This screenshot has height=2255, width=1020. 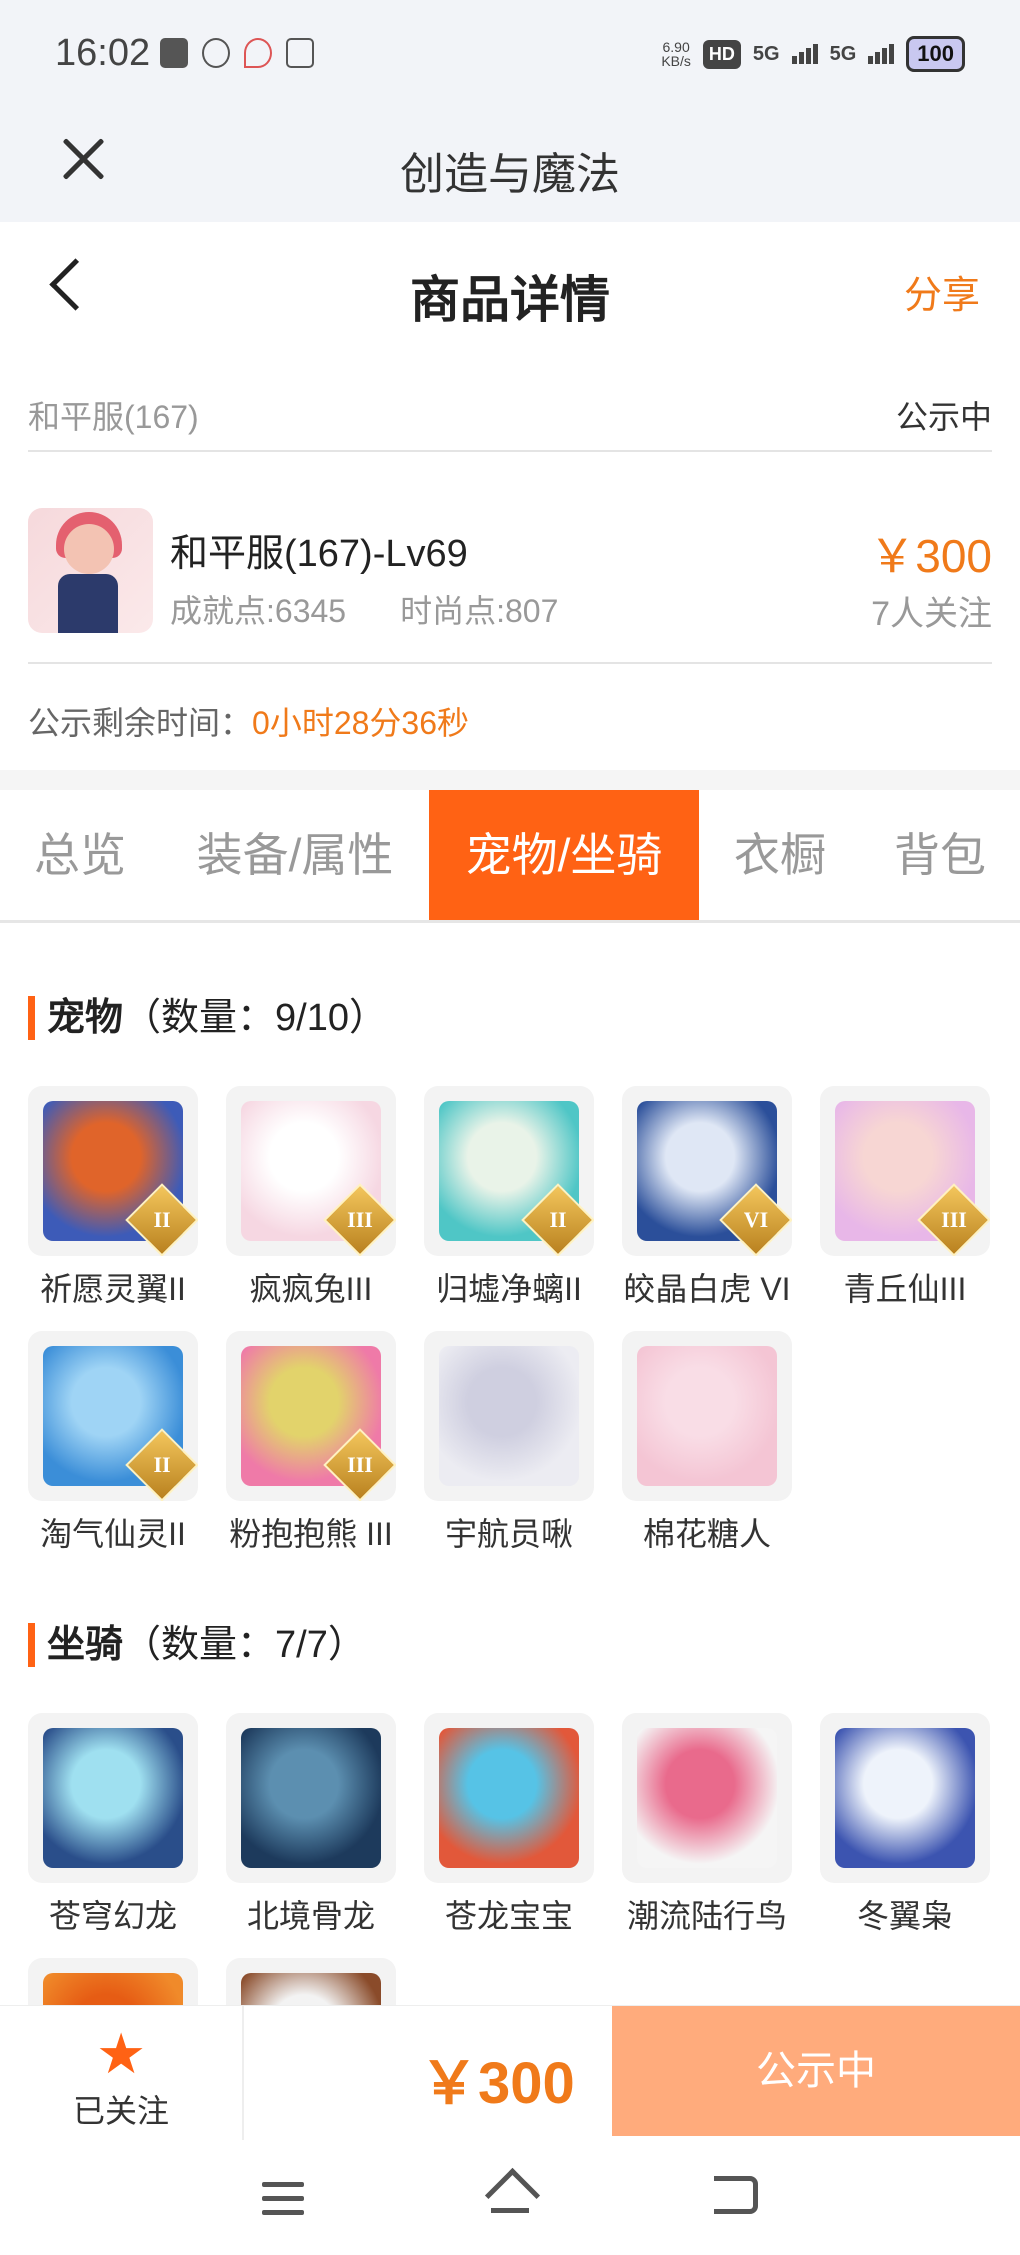 What do you see at coordinates (311, 1534) in the screenshot?
I see `pet-name: 粉抱抱熊 III` at bounding box center [311, 1534].